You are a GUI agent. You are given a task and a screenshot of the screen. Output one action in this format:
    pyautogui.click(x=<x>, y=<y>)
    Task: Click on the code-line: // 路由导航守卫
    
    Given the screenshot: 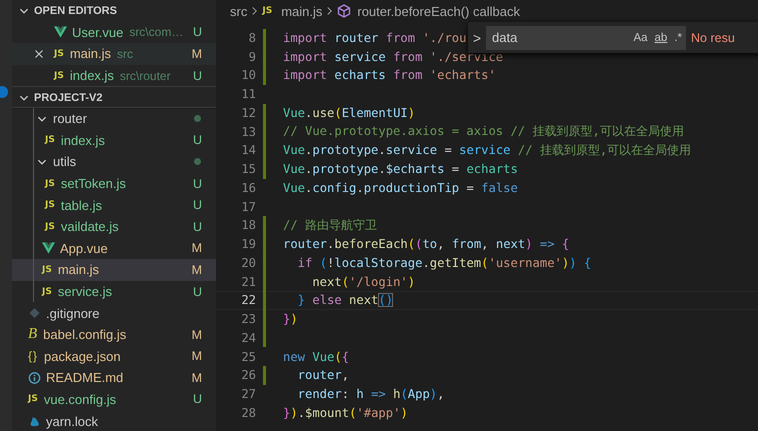 What is the action you would take?
    pyautogui.click(x=330, y=225)
    